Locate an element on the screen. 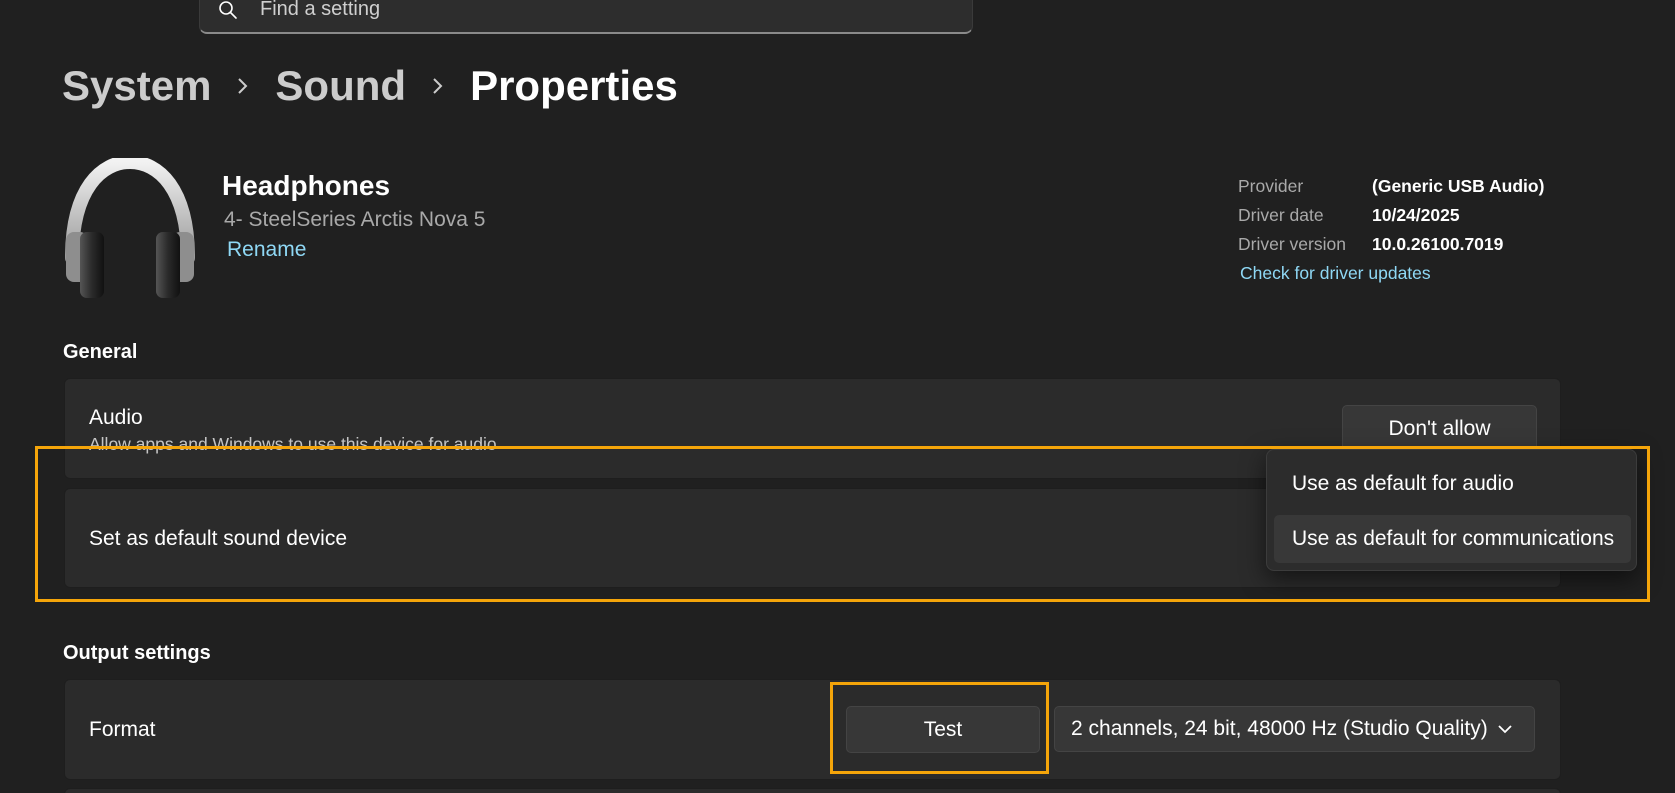 The height and width of the screenshot is (793, 1675). driver-info-row: Driver date 10/24/2025 is located at coordinates (1391, 215).